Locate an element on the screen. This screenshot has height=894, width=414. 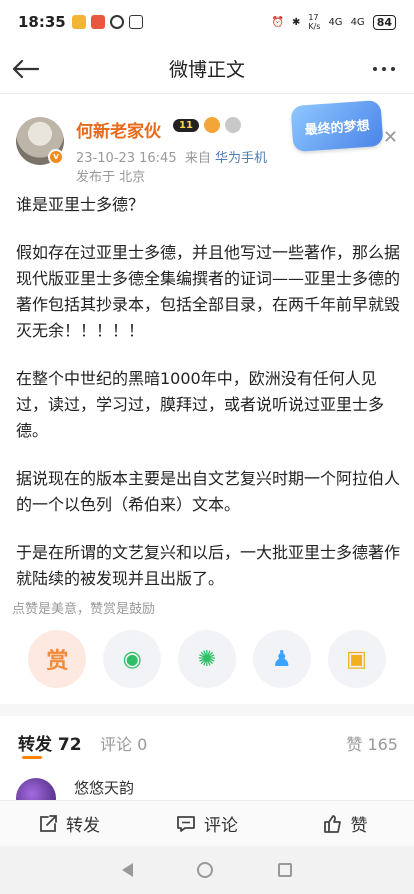
share-qzone-button: ▣ is located at coordinates (356, 659).